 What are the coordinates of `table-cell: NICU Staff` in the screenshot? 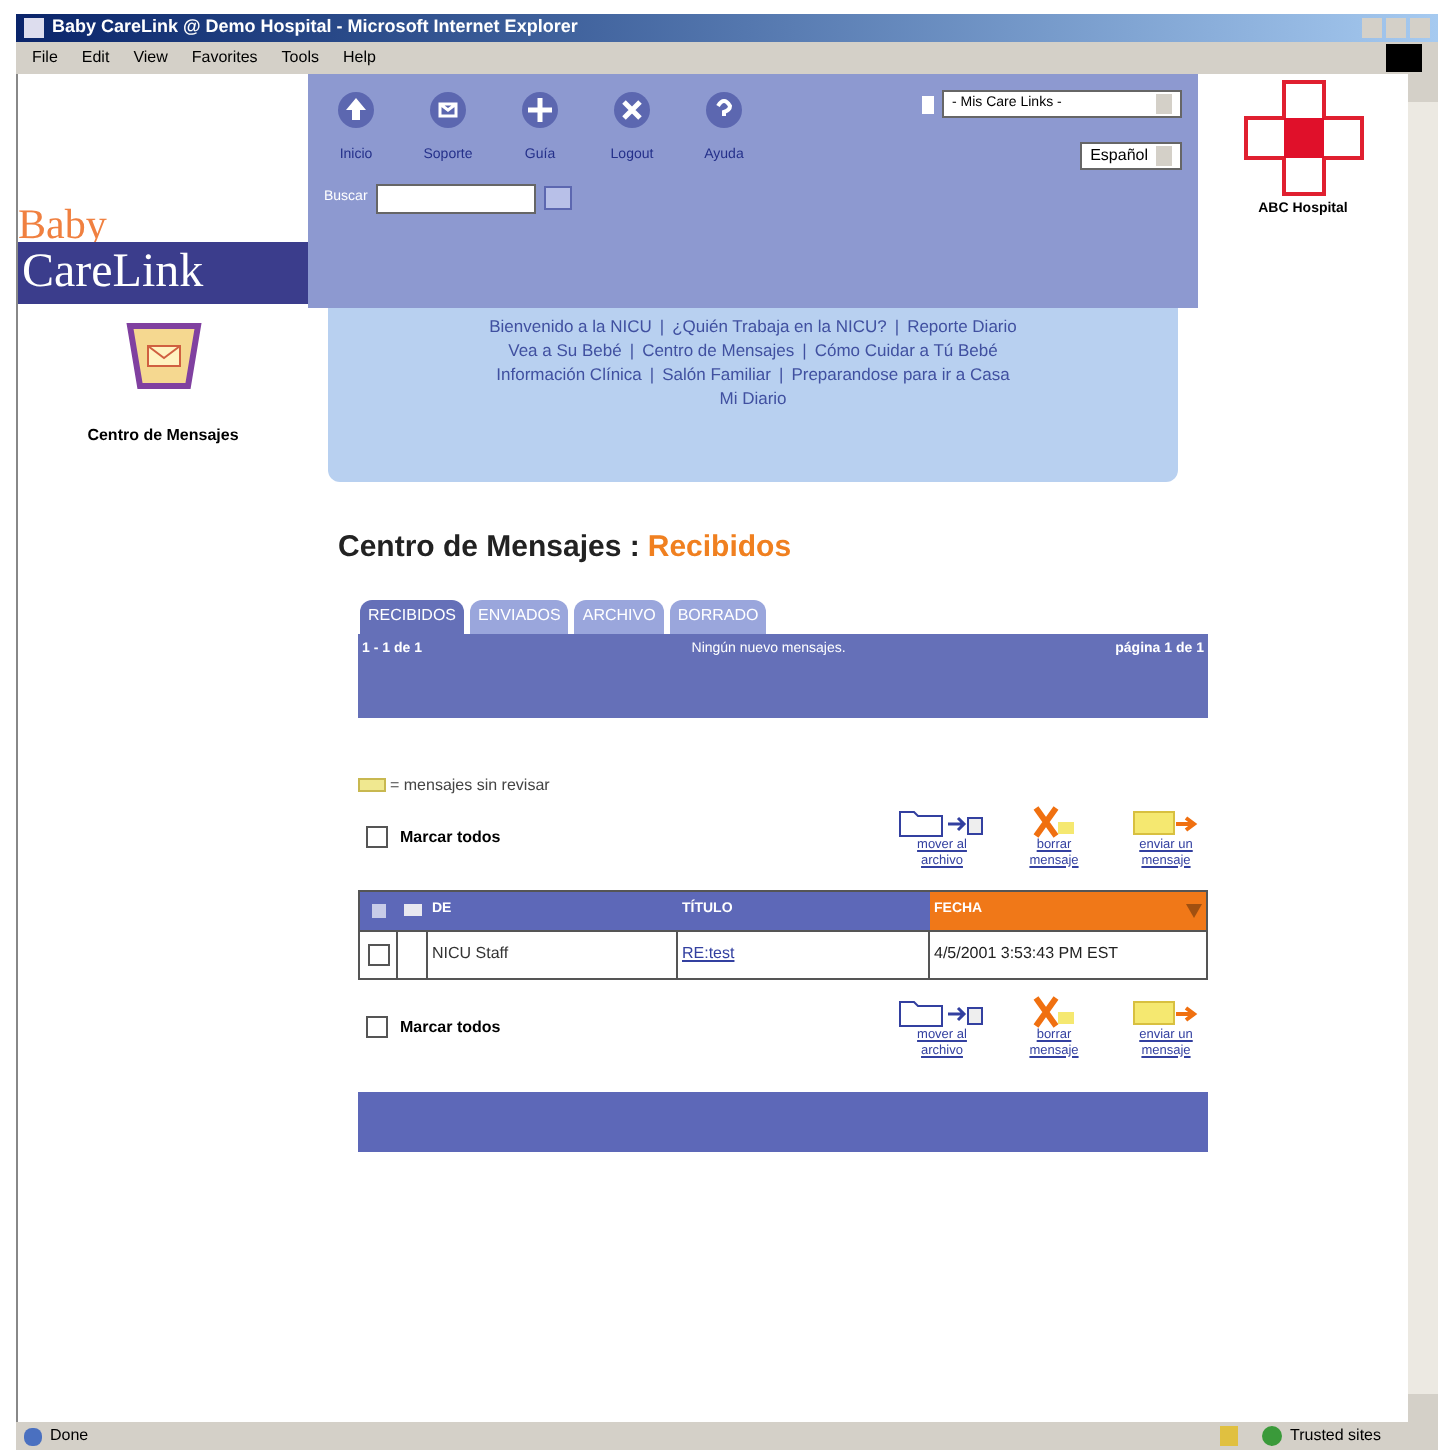 It's located at (553, 954).